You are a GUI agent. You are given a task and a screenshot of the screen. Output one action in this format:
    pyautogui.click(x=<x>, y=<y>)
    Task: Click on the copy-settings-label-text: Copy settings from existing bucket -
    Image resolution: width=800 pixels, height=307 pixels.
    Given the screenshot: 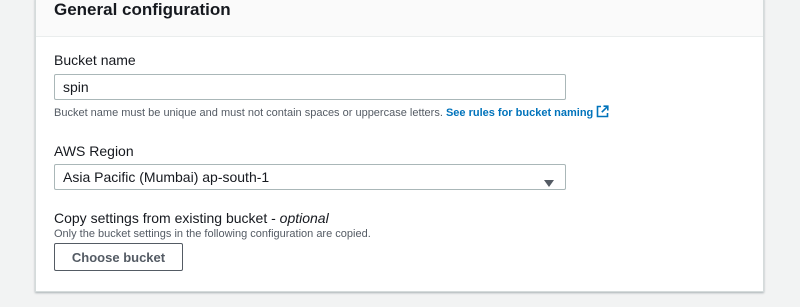 What is the action you would take?
    pyautogui.click(x=167, y=218)
    